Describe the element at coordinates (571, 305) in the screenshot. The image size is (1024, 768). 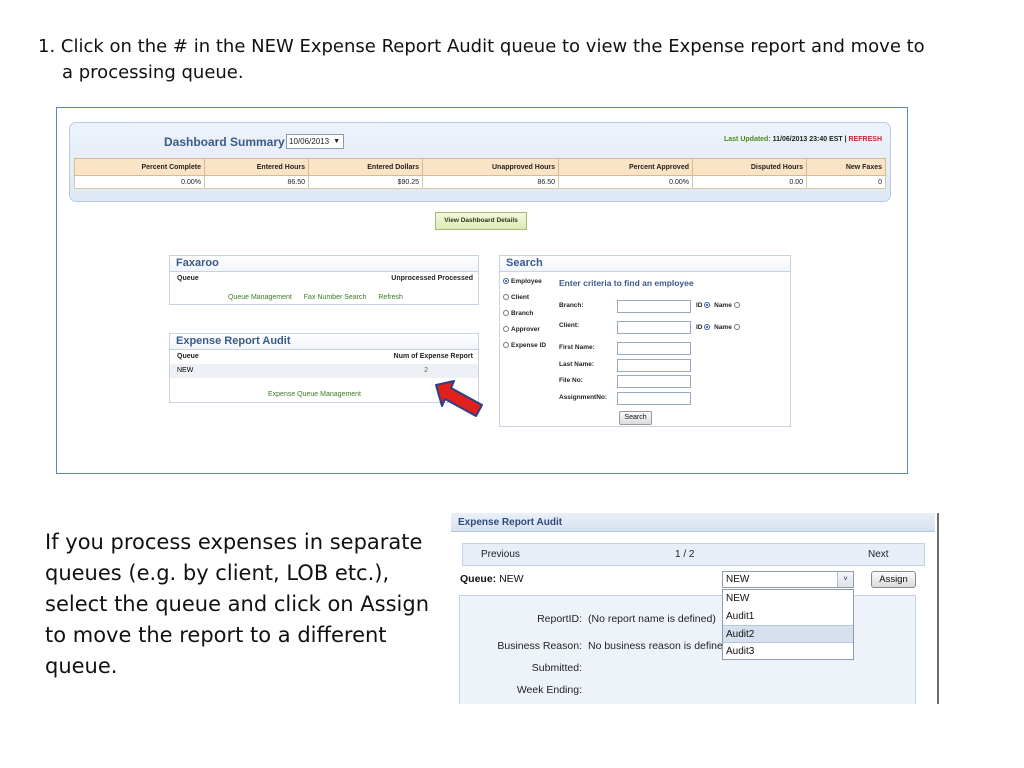
I see `branch-label: Branch:` at that location.